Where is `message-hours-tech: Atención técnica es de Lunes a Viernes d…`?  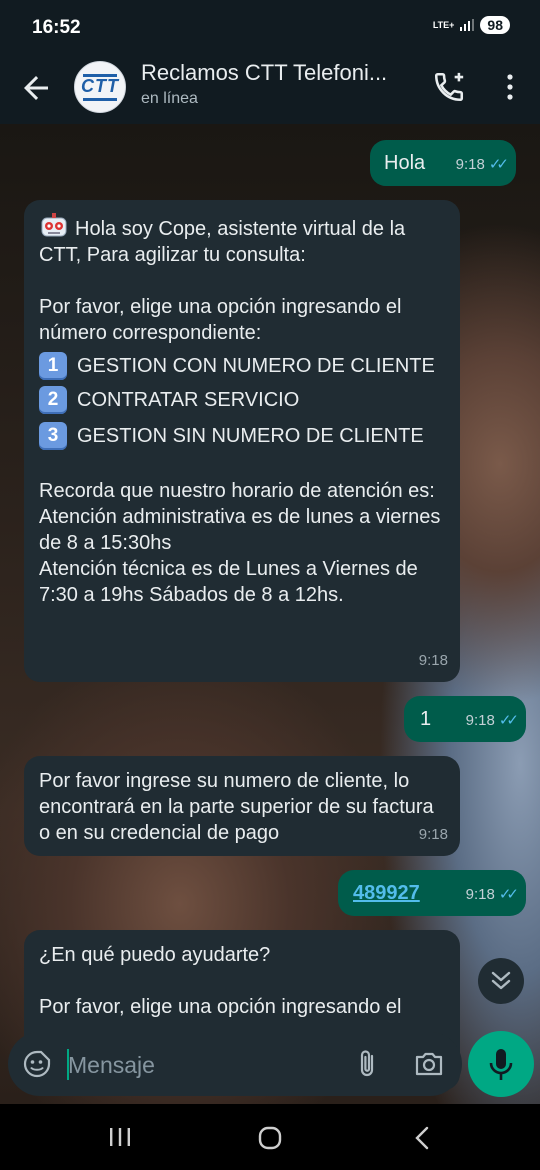 message-hours-tech: Atención técnica es de Lunes a Viernes d… is located at coordinates (231, 582).